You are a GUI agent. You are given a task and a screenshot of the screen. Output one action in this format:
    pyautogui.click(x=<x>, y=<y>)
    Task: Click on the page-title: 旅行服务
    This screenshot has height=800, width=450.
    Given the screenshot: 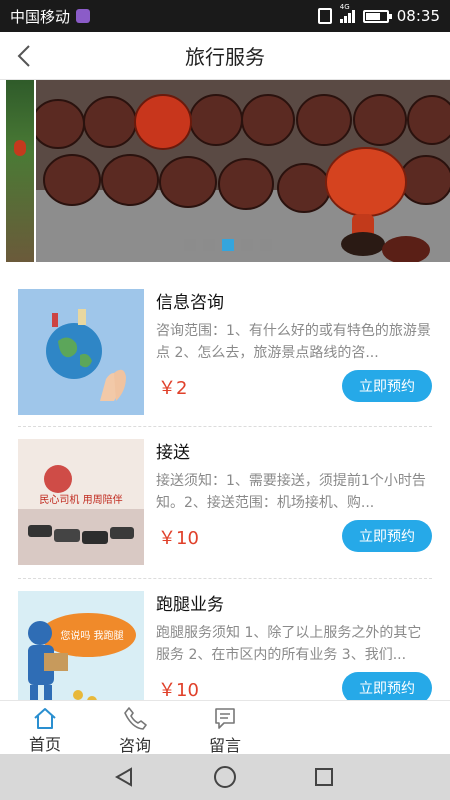 What is the action you would take?
    pyautogui.click(x=225, y=57)
    